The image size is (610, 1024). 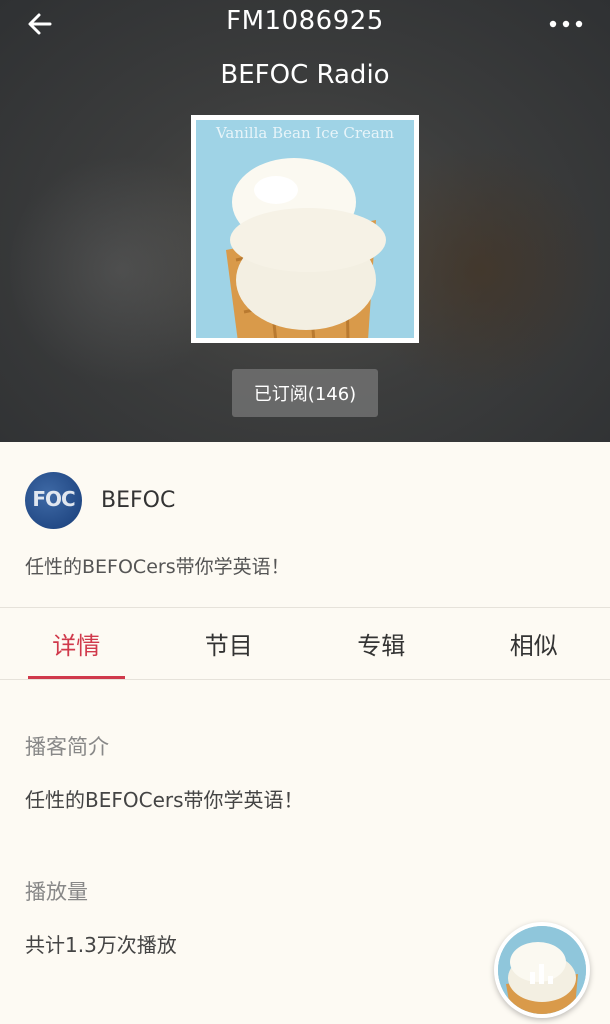 What do you see at coordinates (305, 21) in the screenshot?
I see `station-id-title: FM1086925` at bounding box center [305, 21].